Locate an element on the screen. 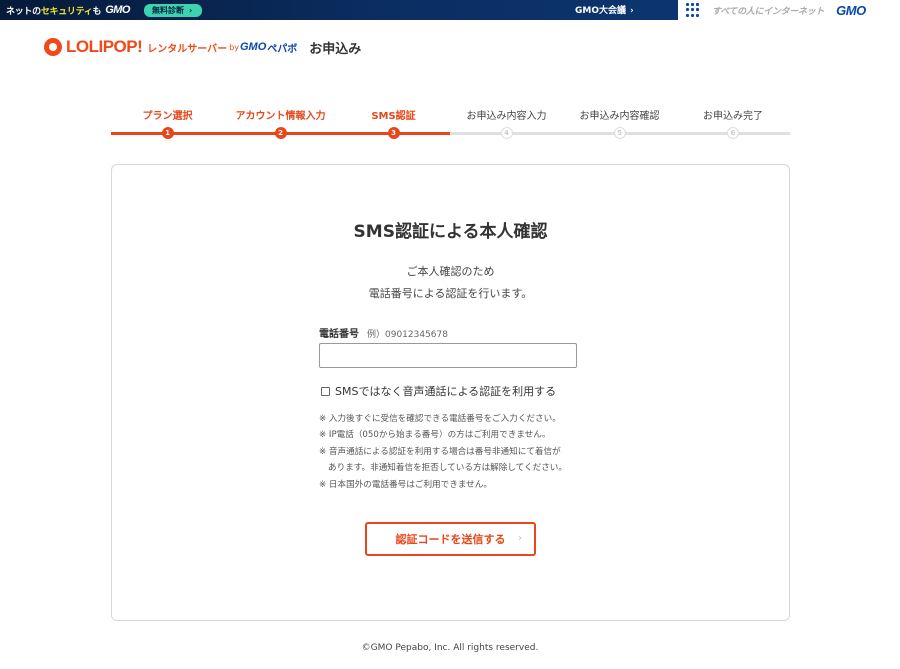 The height and width of the screenshot is (669, 900). site-header: LOLIPOP! レンタルサーバー by GMO ペパボ お申込み is located at coordinates (202, 47).